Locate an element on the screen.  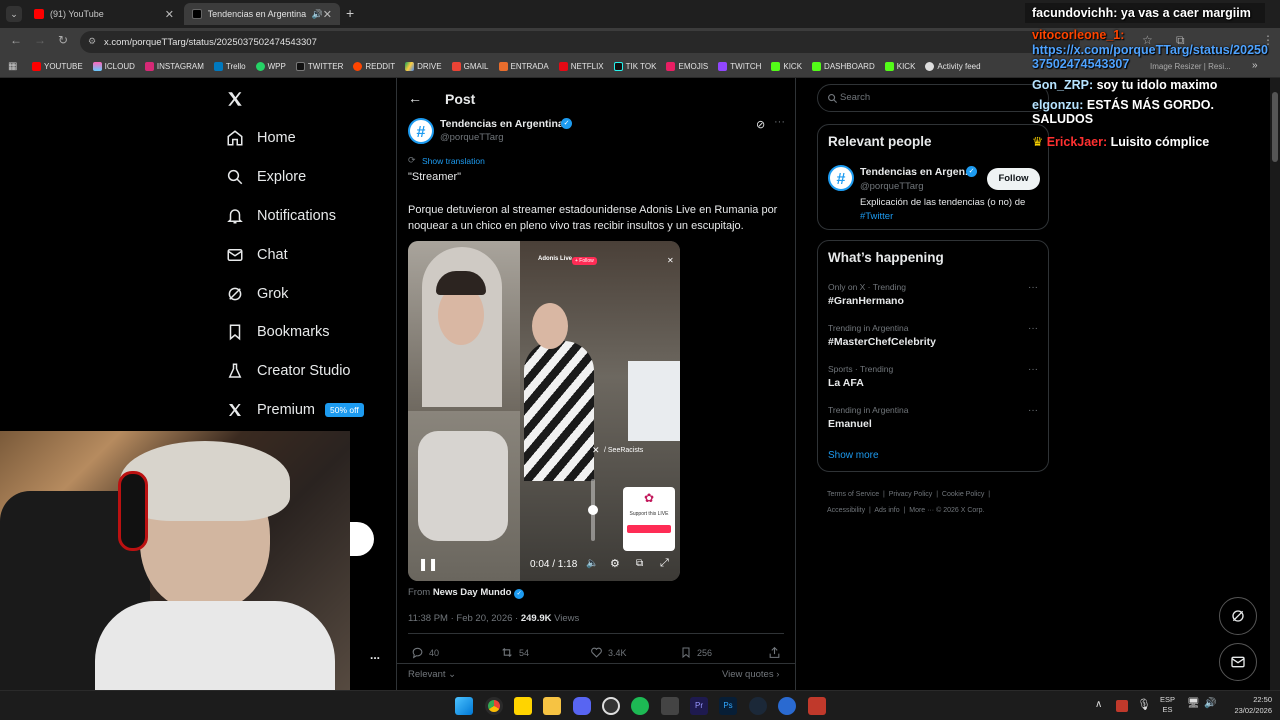
author-handle: @porqueTTarg is located at coordinates (472, 137).